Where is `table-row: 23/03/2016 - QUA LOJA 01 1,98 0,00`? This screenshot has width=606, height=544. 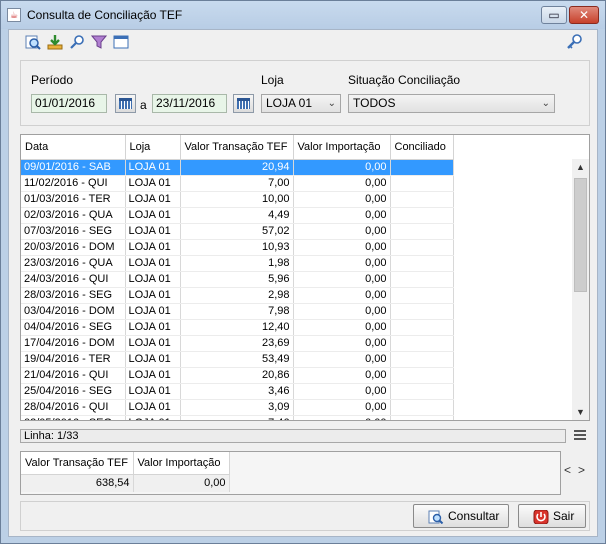
table-row: 23/03/2016 - QUA LOJA 01 1,98 0,00 is located at coordinates (237, 263).